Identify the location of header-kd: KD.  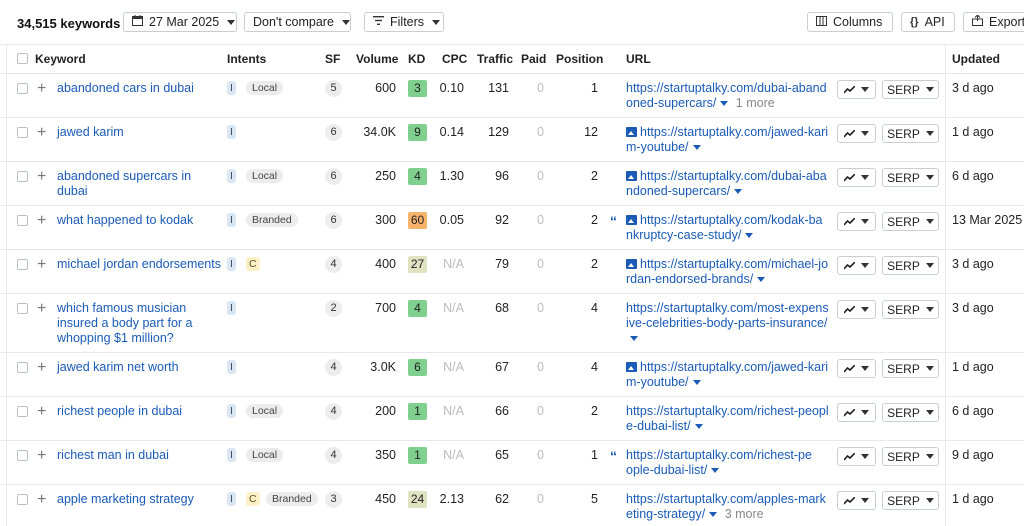
(416, 59).